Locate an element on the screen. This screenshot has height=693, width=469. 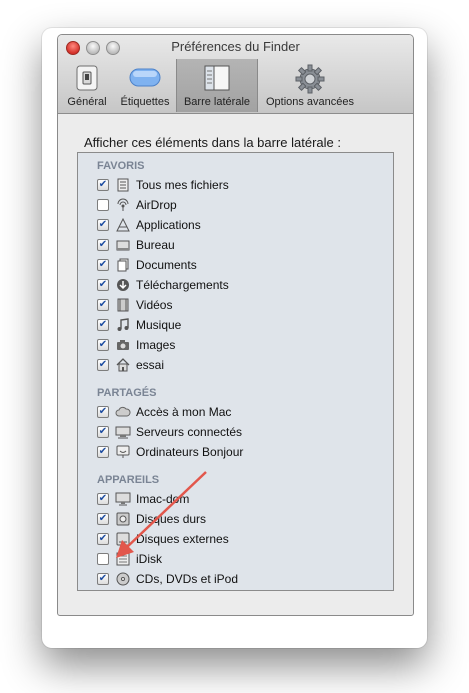
checkbox-downloads: ✔ is located at coordinates (103, 285).